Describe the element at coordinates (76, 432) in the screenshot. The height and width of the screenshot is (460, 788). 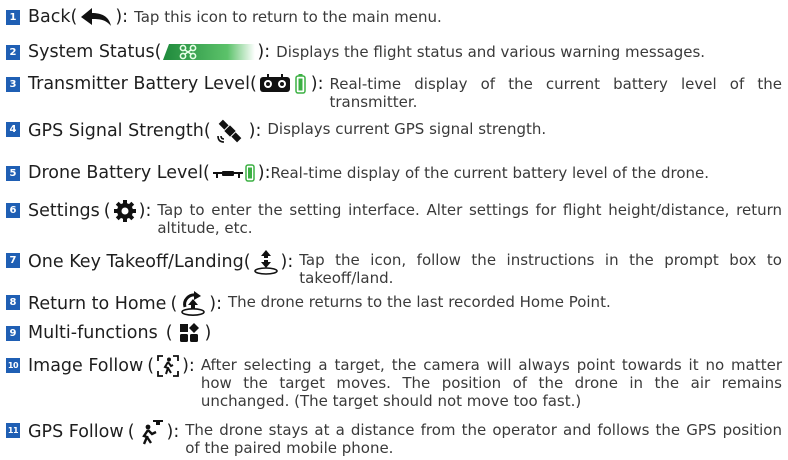
I see `item-title: GPS Follow` at that location.